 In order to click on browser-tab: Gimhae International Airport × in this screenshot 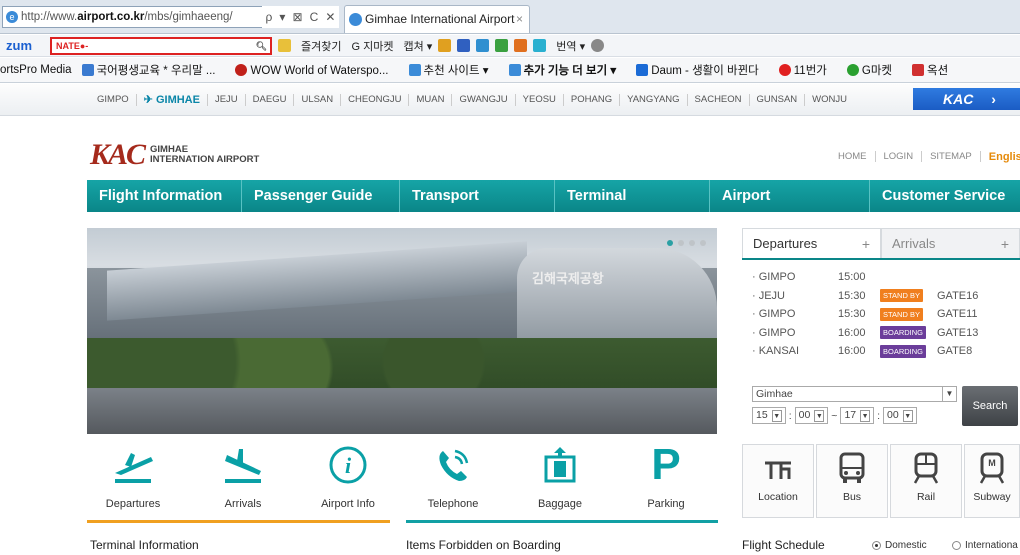, I will do `click(437, 19)`.